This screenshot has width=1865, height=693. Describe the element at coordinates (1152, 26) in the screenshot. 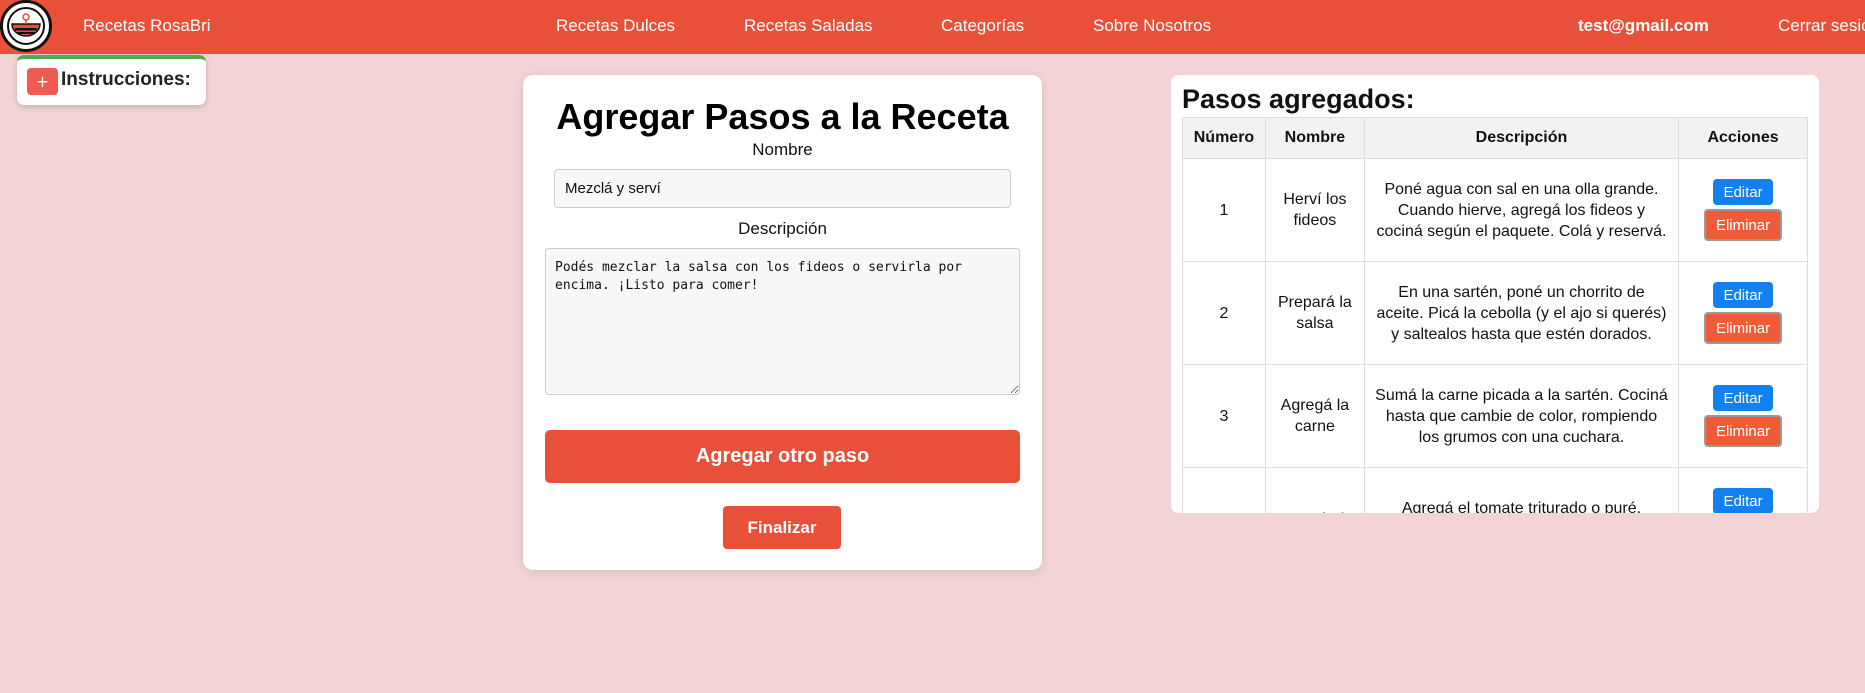

I see `nav-link-sobre-nosotros: Sobre Nosotros` at that location.